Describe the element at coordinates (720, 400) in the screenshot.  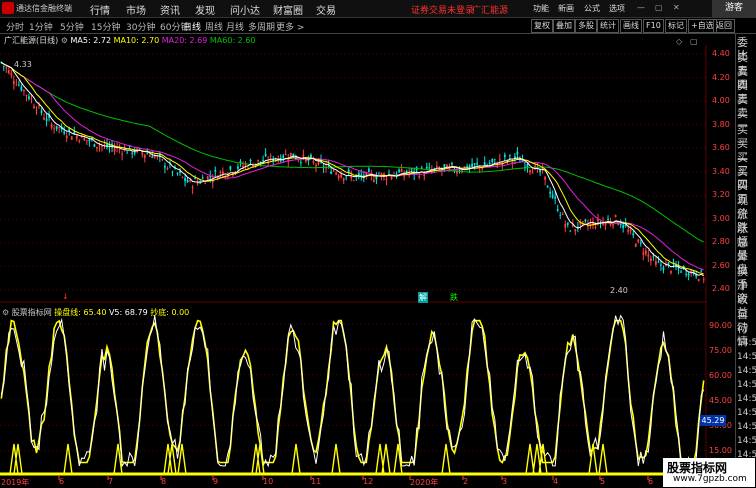
I see `ind-ytick: 45.00` at that location.